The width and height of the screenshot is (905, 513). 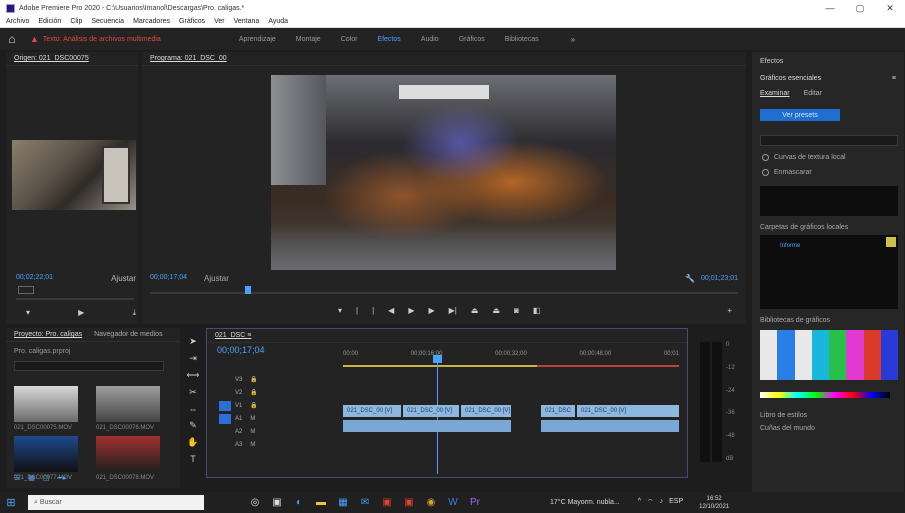 I want to click on menu-ver: Ver, so click(x=219, y=21).